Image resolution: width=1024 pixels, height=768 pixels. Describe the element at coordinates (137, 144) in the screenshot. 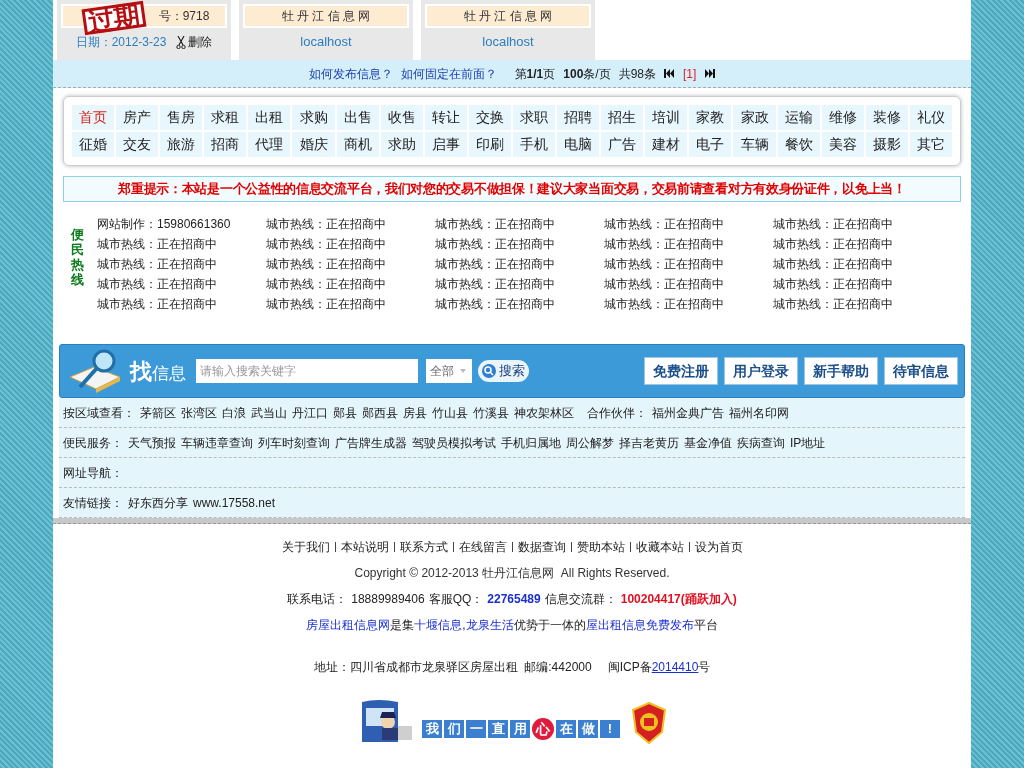

I see `category-link: 交友` at that location.